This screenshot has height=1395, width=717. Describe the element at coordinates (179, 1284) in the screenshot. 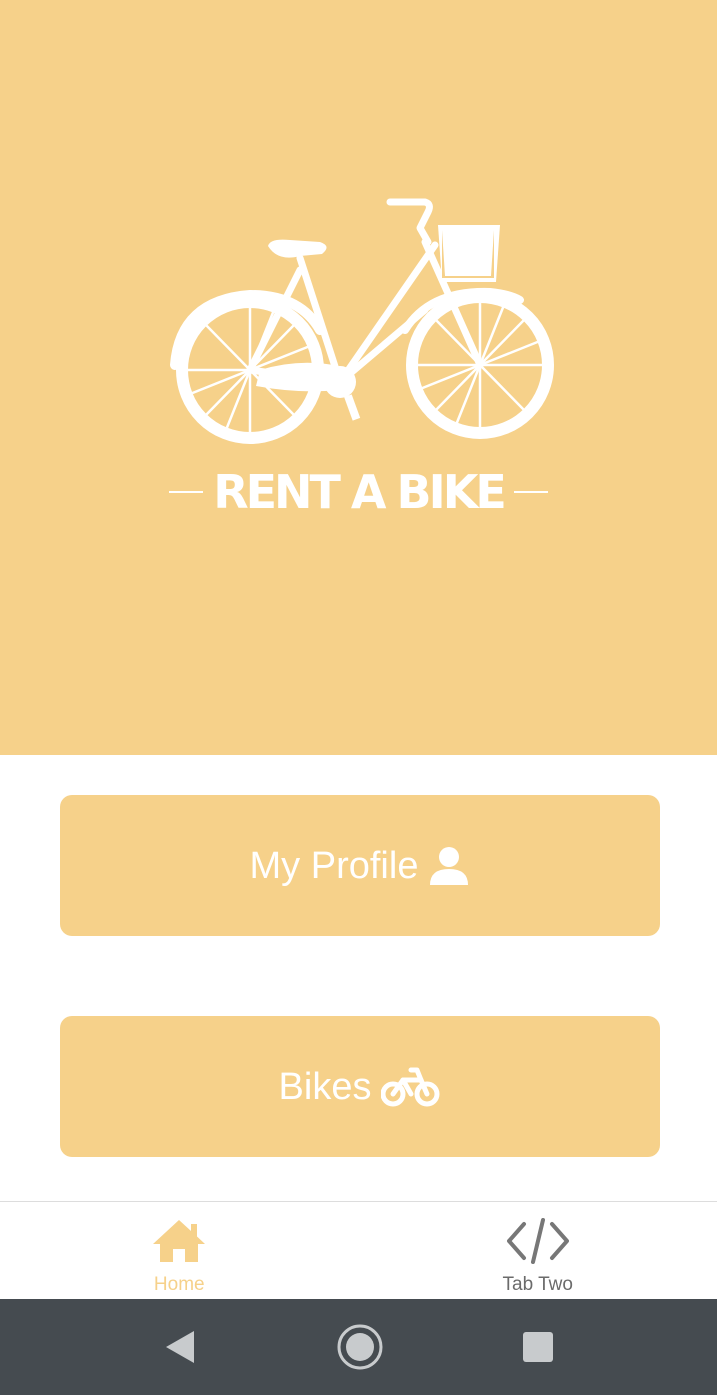

I see `tab-home-label: Home` at that location.